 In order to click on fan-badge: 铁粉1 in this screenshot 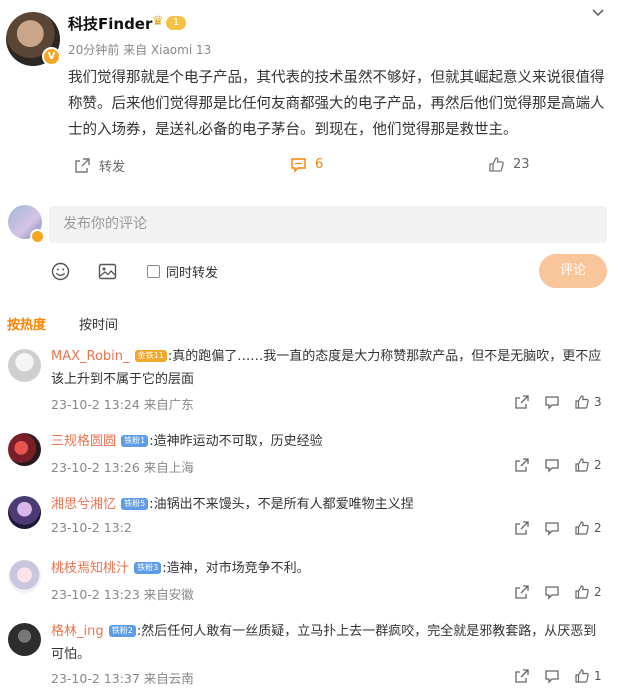, I will do `click(135, 441)`.